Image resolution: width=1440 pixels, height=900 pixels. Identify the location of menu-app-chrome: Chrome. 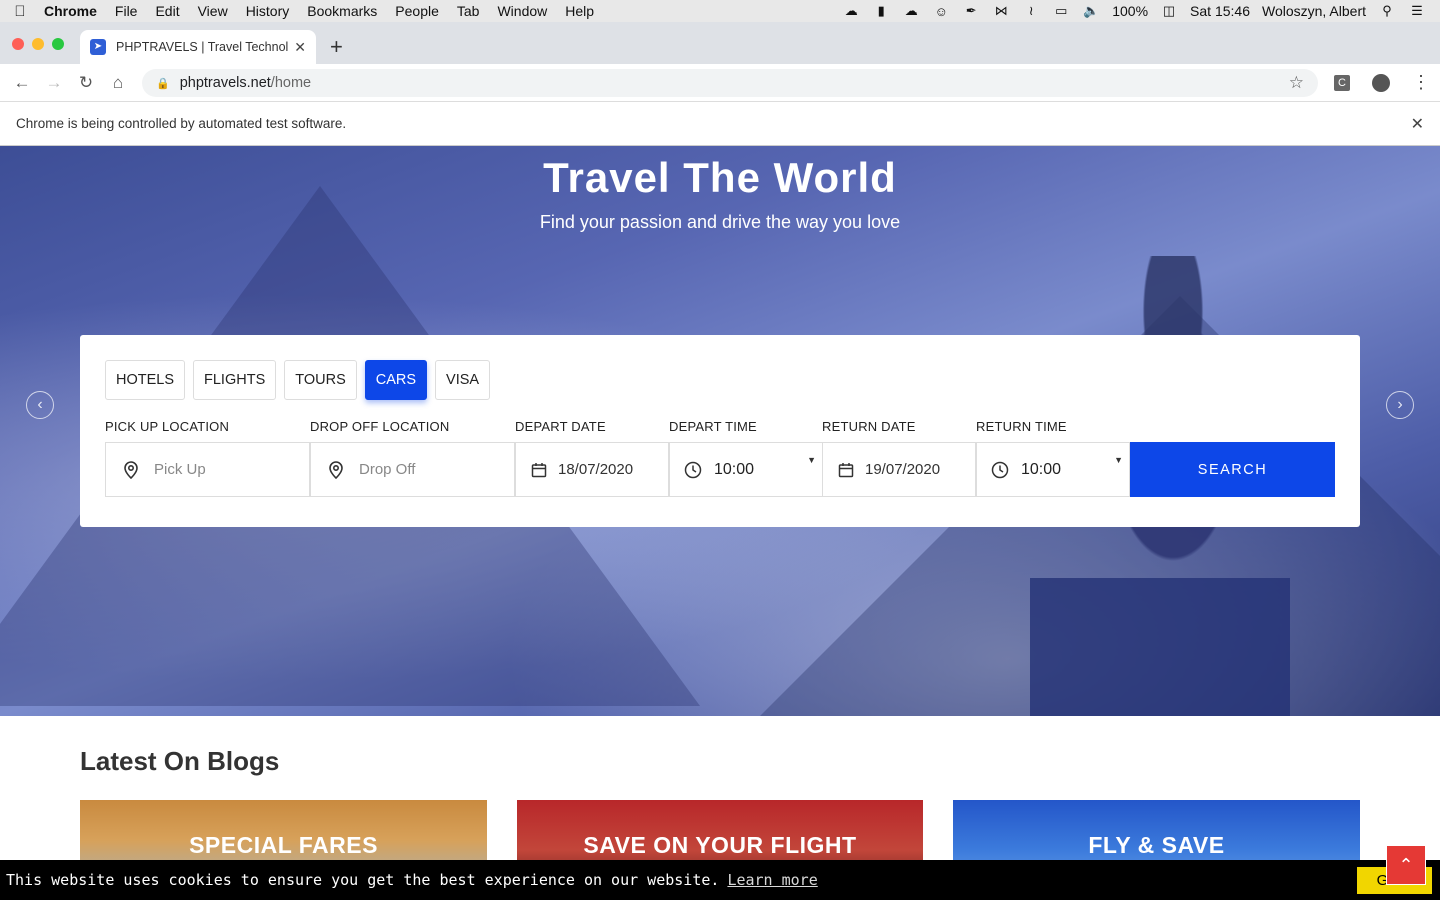
(73, 11).